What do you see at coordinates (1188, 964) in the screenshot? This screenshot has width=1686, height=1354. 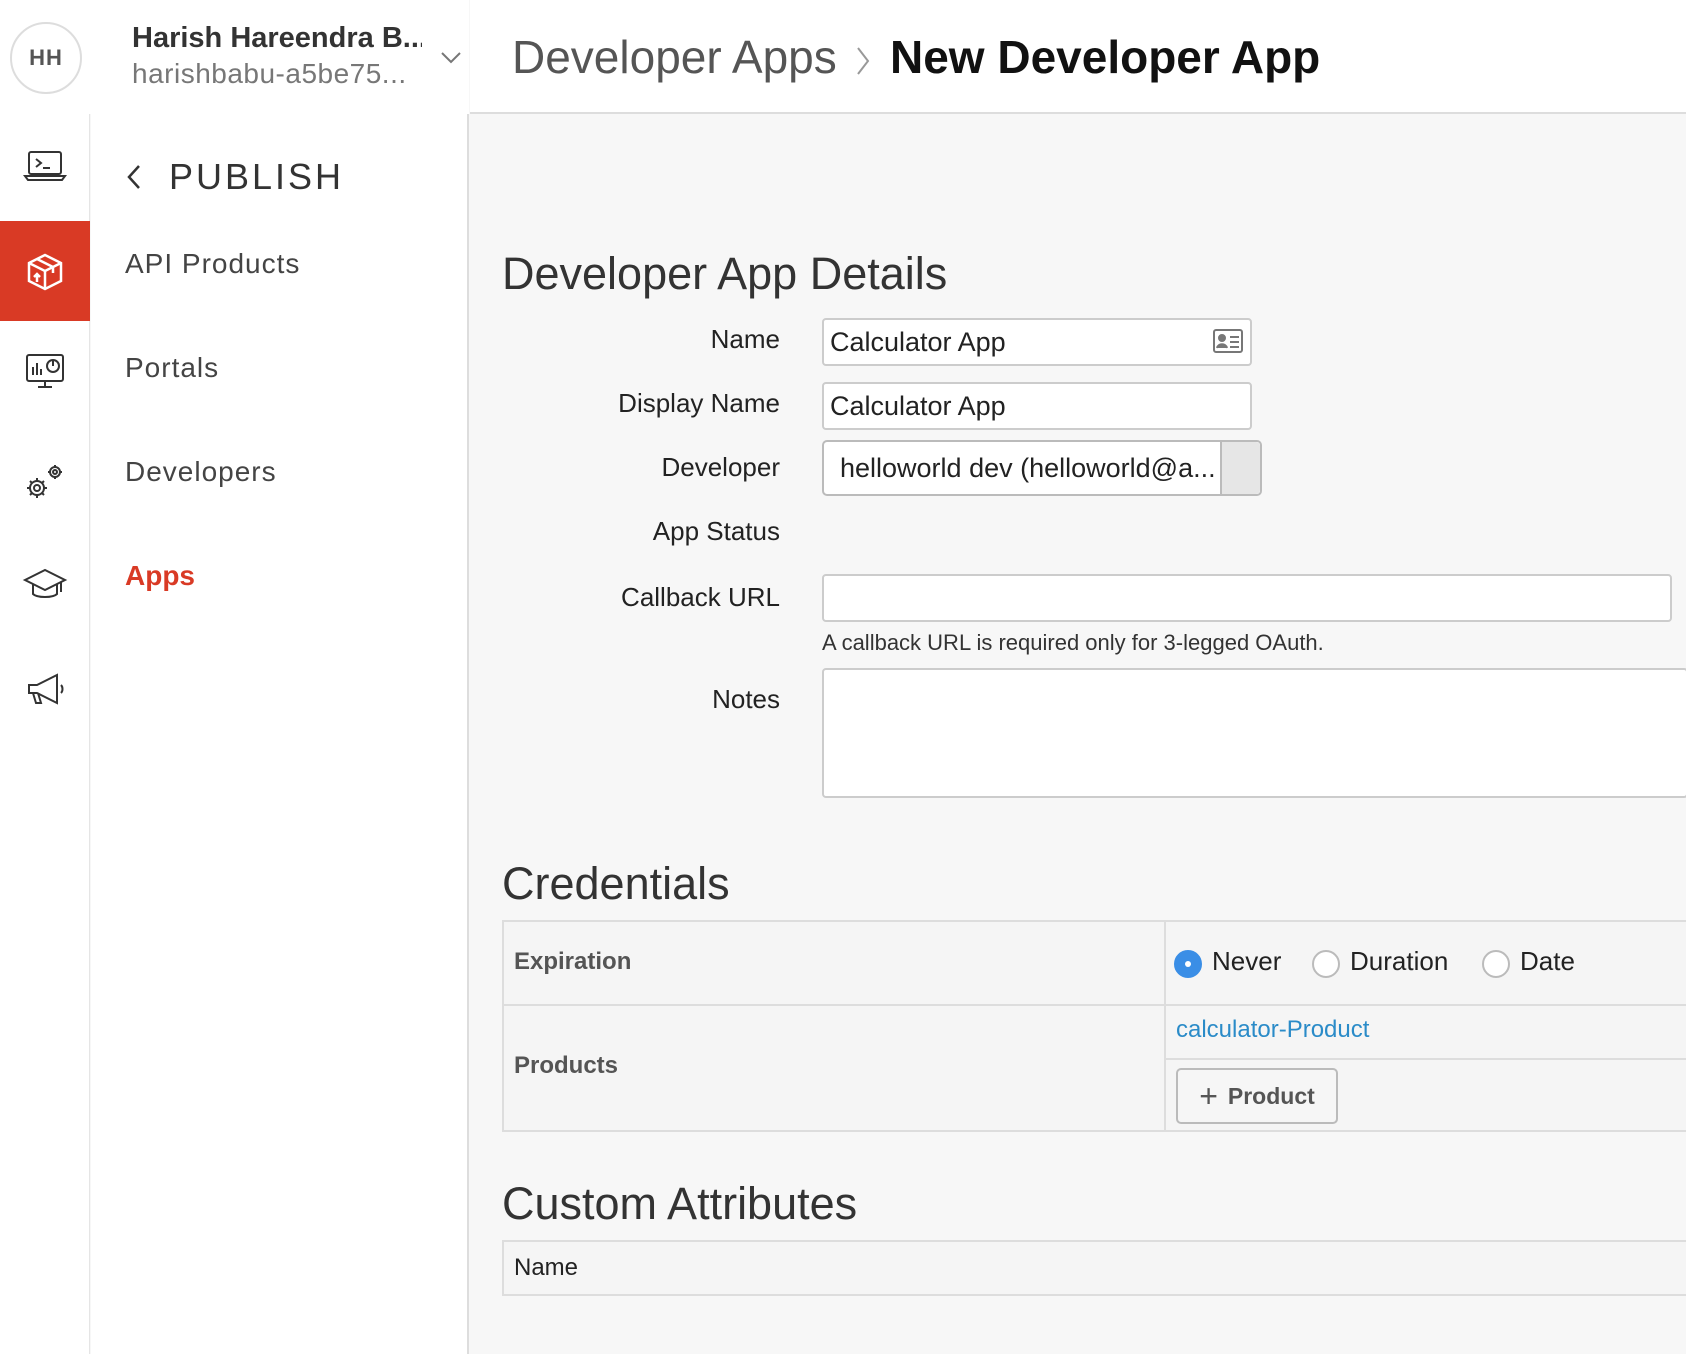 I see `expiration-never-radio` at bounding box center [1188, 964].